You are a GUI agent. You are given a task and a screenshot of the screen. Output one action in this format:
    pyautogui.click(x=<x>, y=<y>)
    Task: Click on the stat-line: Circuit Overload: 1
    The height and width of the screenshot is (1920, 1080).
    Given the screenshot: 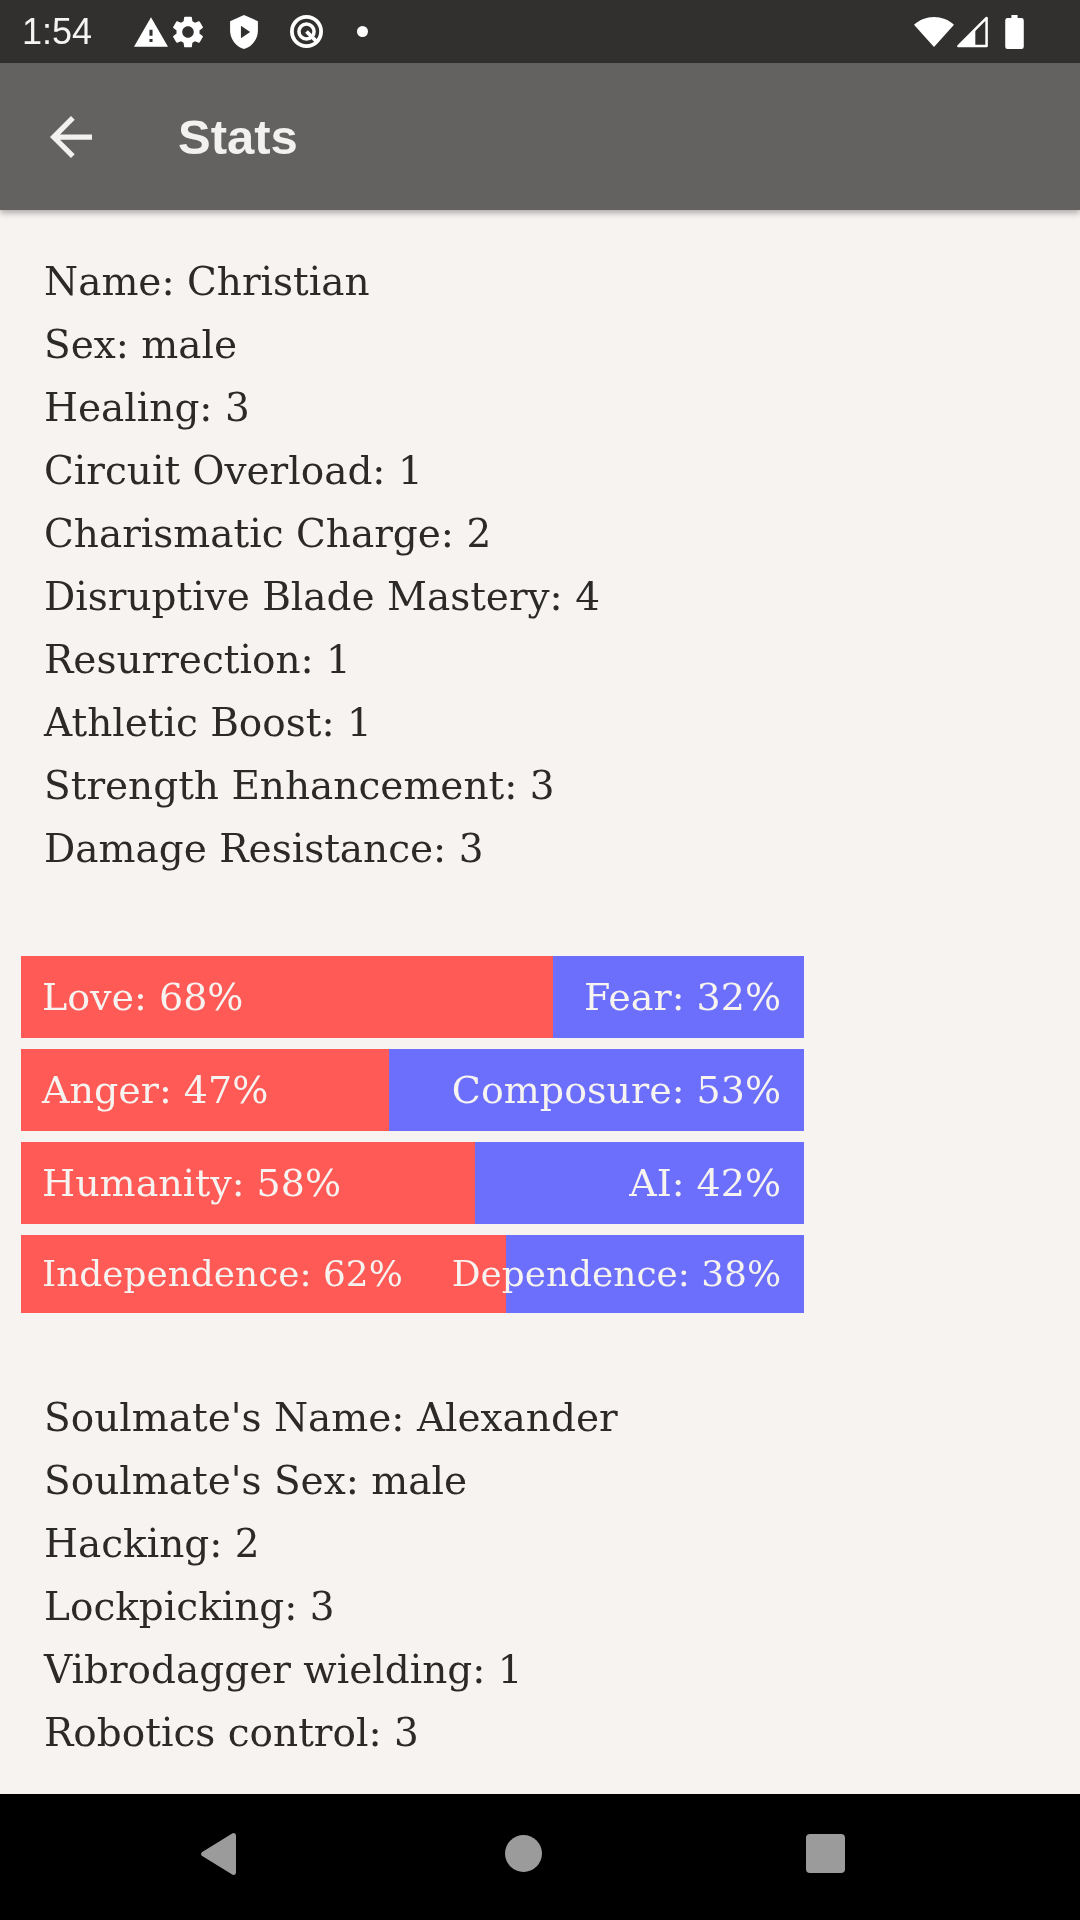 What is the action you would take?
    pyautogui.click(x=233, y=471)
    